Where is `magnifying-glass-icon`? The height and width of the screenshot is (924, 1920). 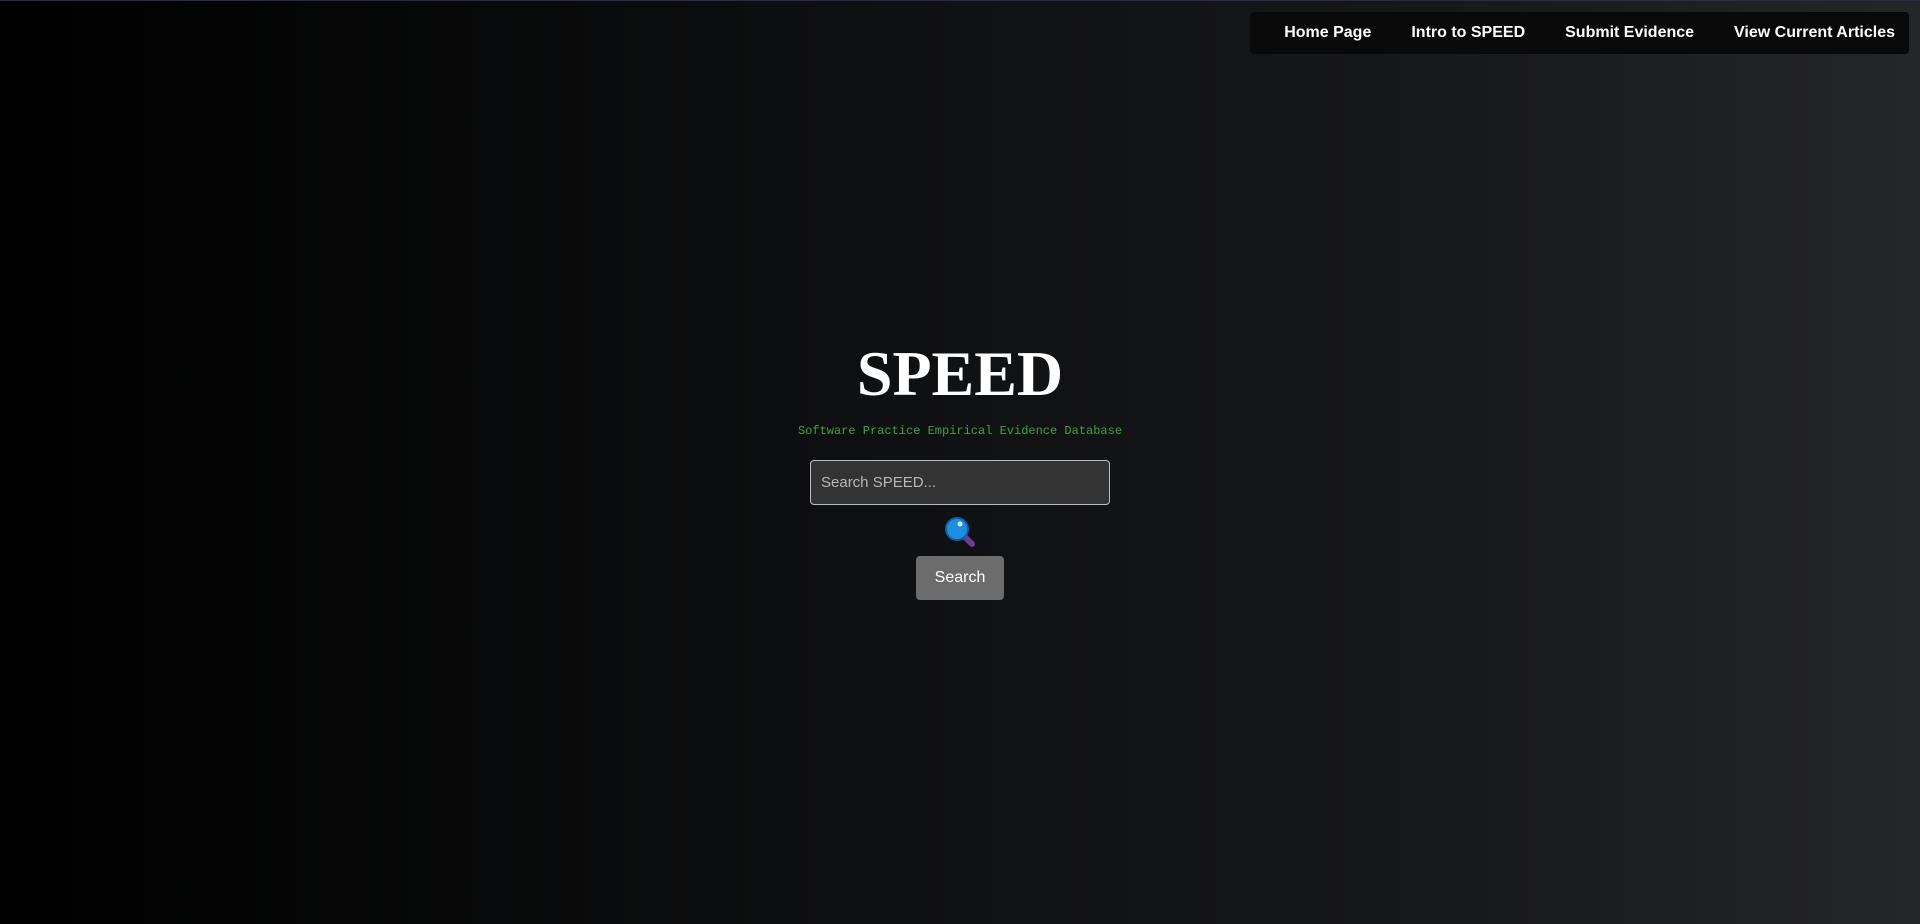 magnifying-glass-icon is located at coordinates (960, 532).